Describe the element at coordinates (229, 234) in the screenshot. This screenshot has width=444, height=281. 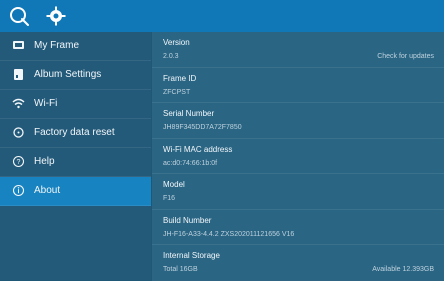
I see `build-number-value: JH-F16-A33-4.4.2 ZXS202011121656 V16` at that location.